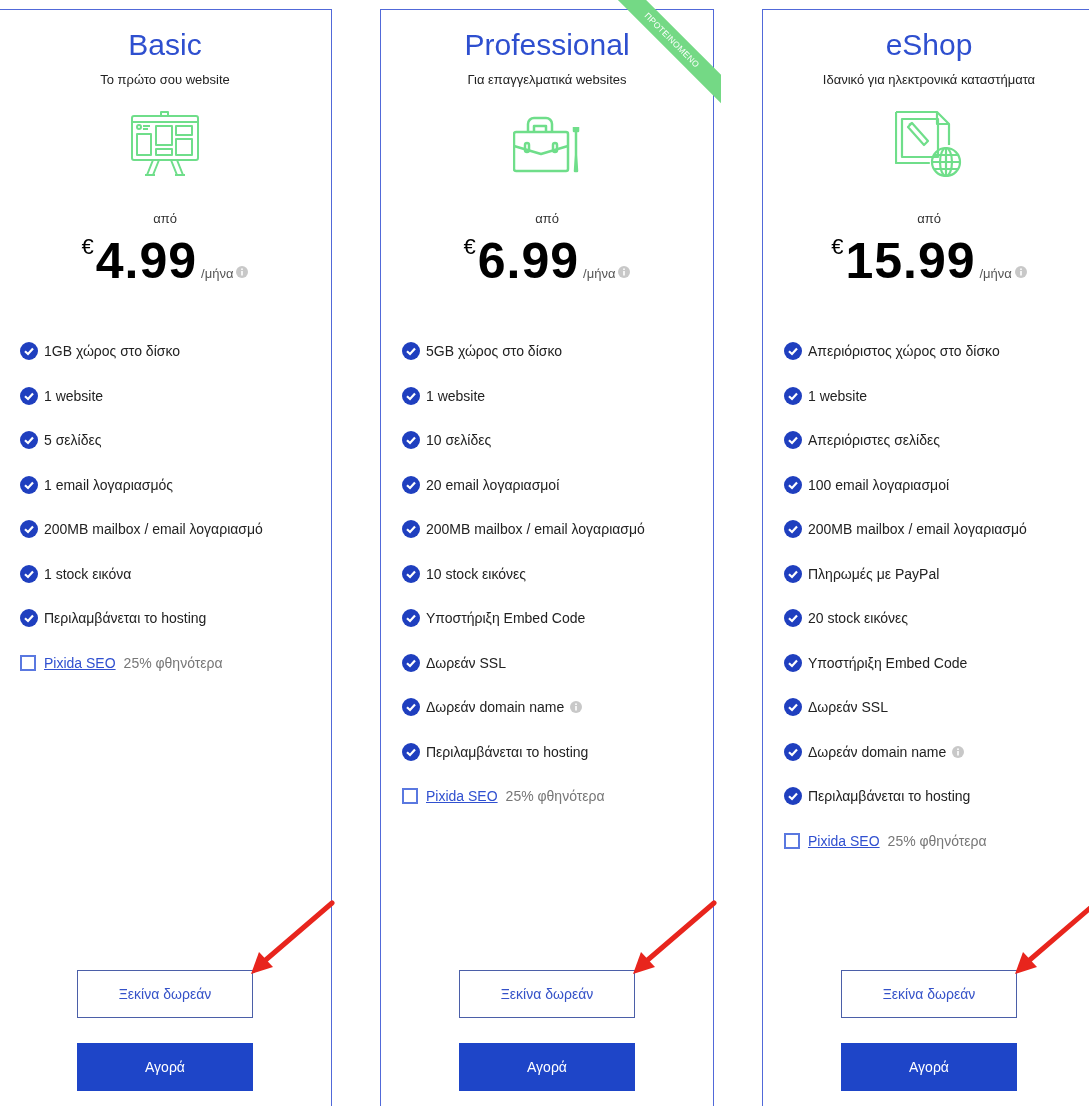  I want to click on feature-text: 5GB χώρος στο δίσκο, so click(494, 351).